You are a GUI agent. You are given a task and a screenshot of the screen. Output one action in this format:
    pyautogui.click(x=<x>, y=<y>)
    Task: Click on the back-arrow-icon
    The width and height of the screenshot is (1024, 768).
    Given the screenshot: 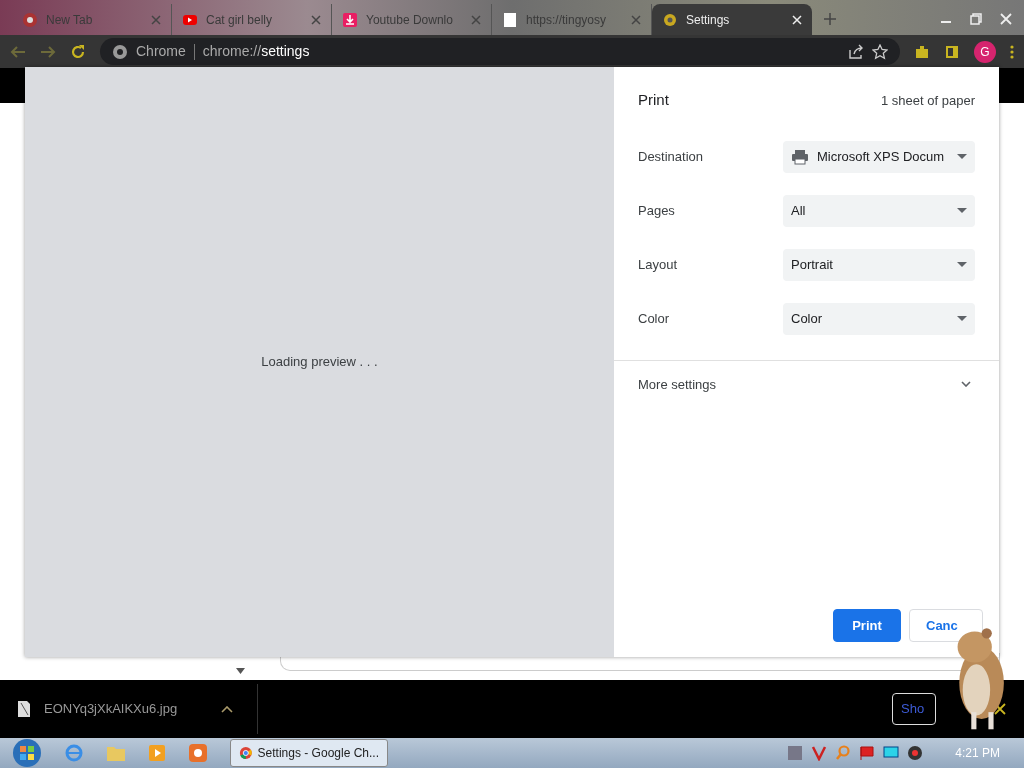 What is the action you would take?
    pyautogui.click(x=18, y=51)
    